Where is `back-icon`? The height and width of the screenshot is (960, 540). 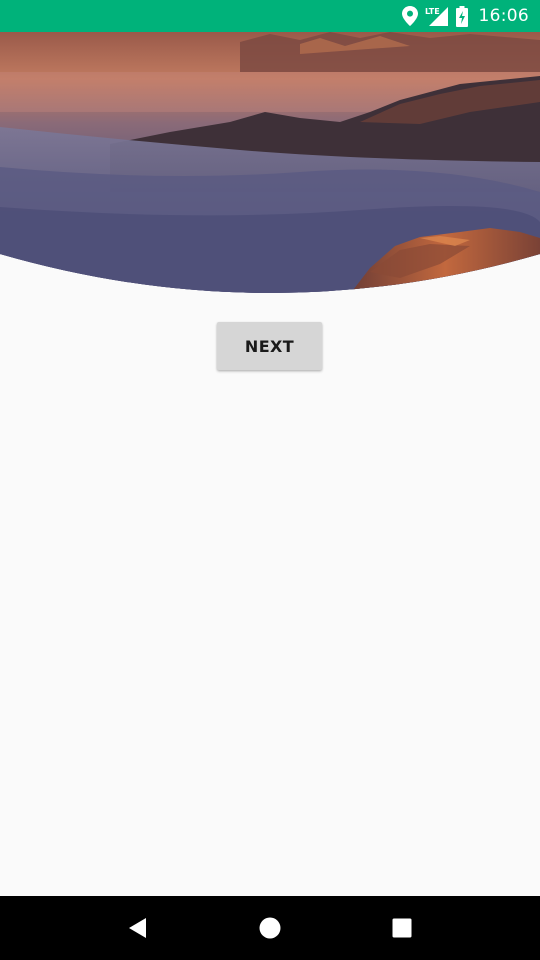
back-icon is located at coordinates (138, 928).